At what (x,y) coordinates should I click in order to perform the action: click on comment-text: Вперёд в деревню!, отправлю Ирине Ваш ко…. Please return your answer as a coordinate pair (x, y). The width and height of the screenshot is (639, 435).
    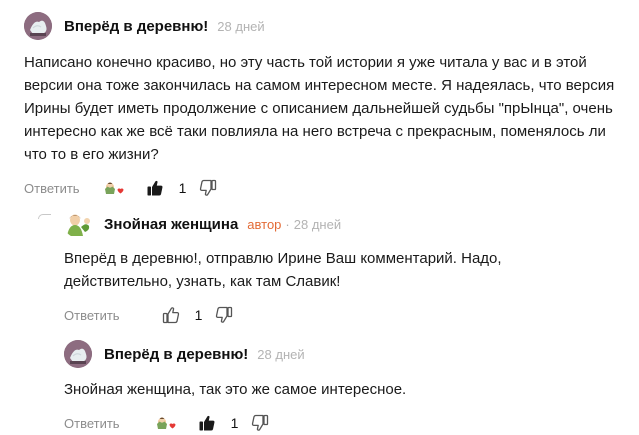
    Looking at the image, I should click on (283, 270).